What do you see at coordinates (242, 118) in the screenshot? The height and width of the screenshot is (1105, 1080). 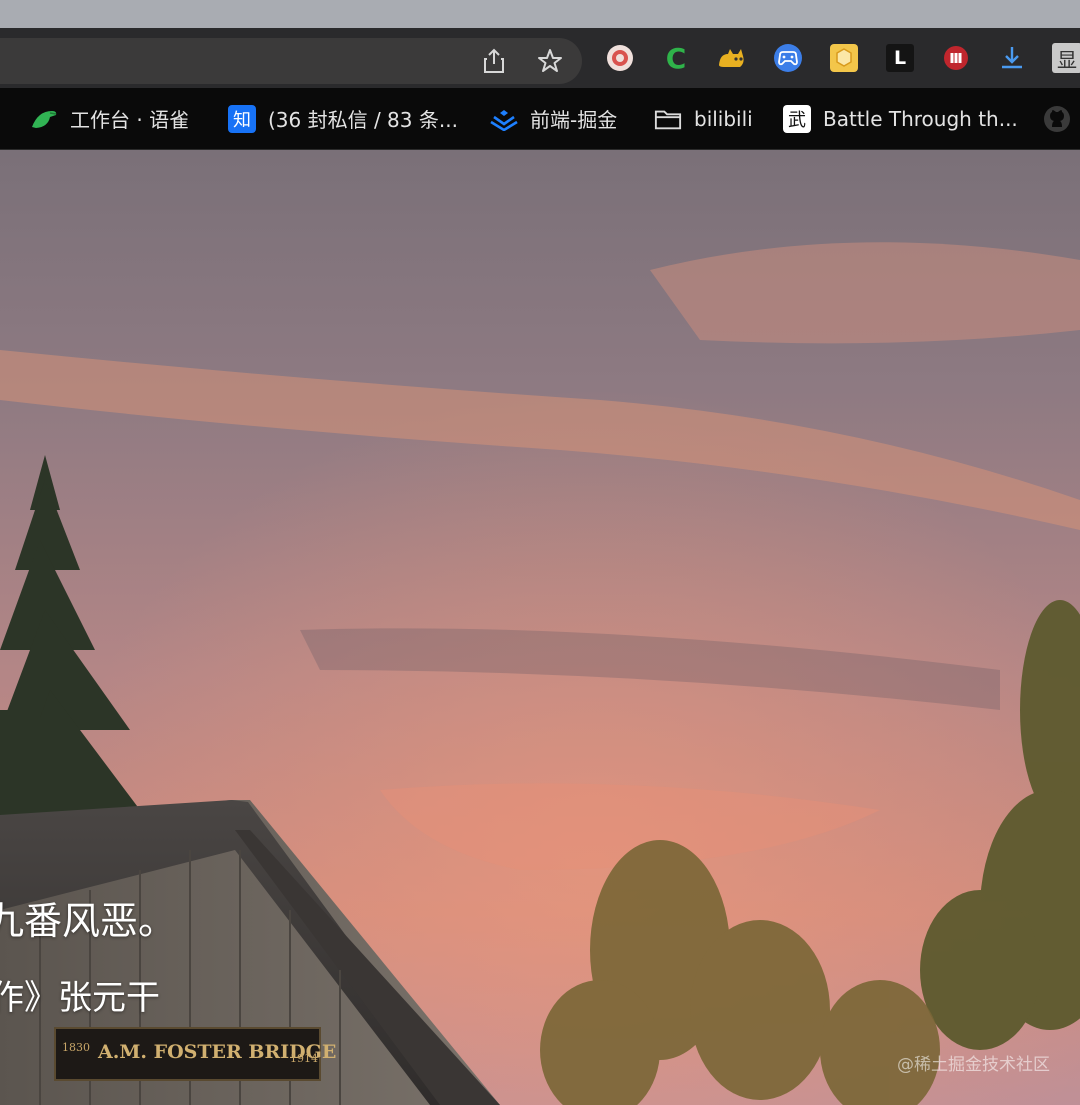 I see `zhihu-icon: 知` at bounding box center [242, 118].